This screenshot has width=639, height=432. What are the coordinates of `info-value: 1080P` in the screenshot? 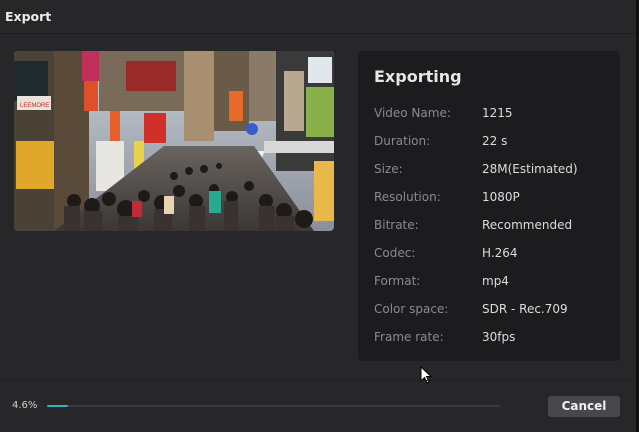 It's located at (501, 197).